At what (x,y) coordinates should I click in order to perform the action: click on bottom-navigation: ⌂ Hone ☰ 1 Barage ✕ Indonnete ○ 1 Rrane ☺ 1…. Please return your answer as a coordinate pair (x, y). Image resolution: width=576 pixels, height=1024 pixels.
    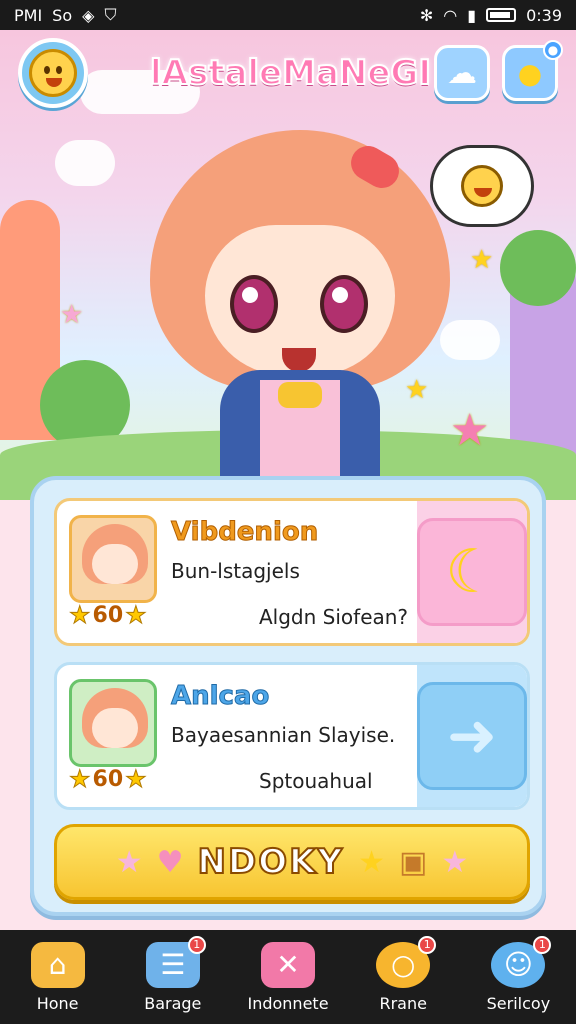
    Looking at the image, I should click on (288, 977).